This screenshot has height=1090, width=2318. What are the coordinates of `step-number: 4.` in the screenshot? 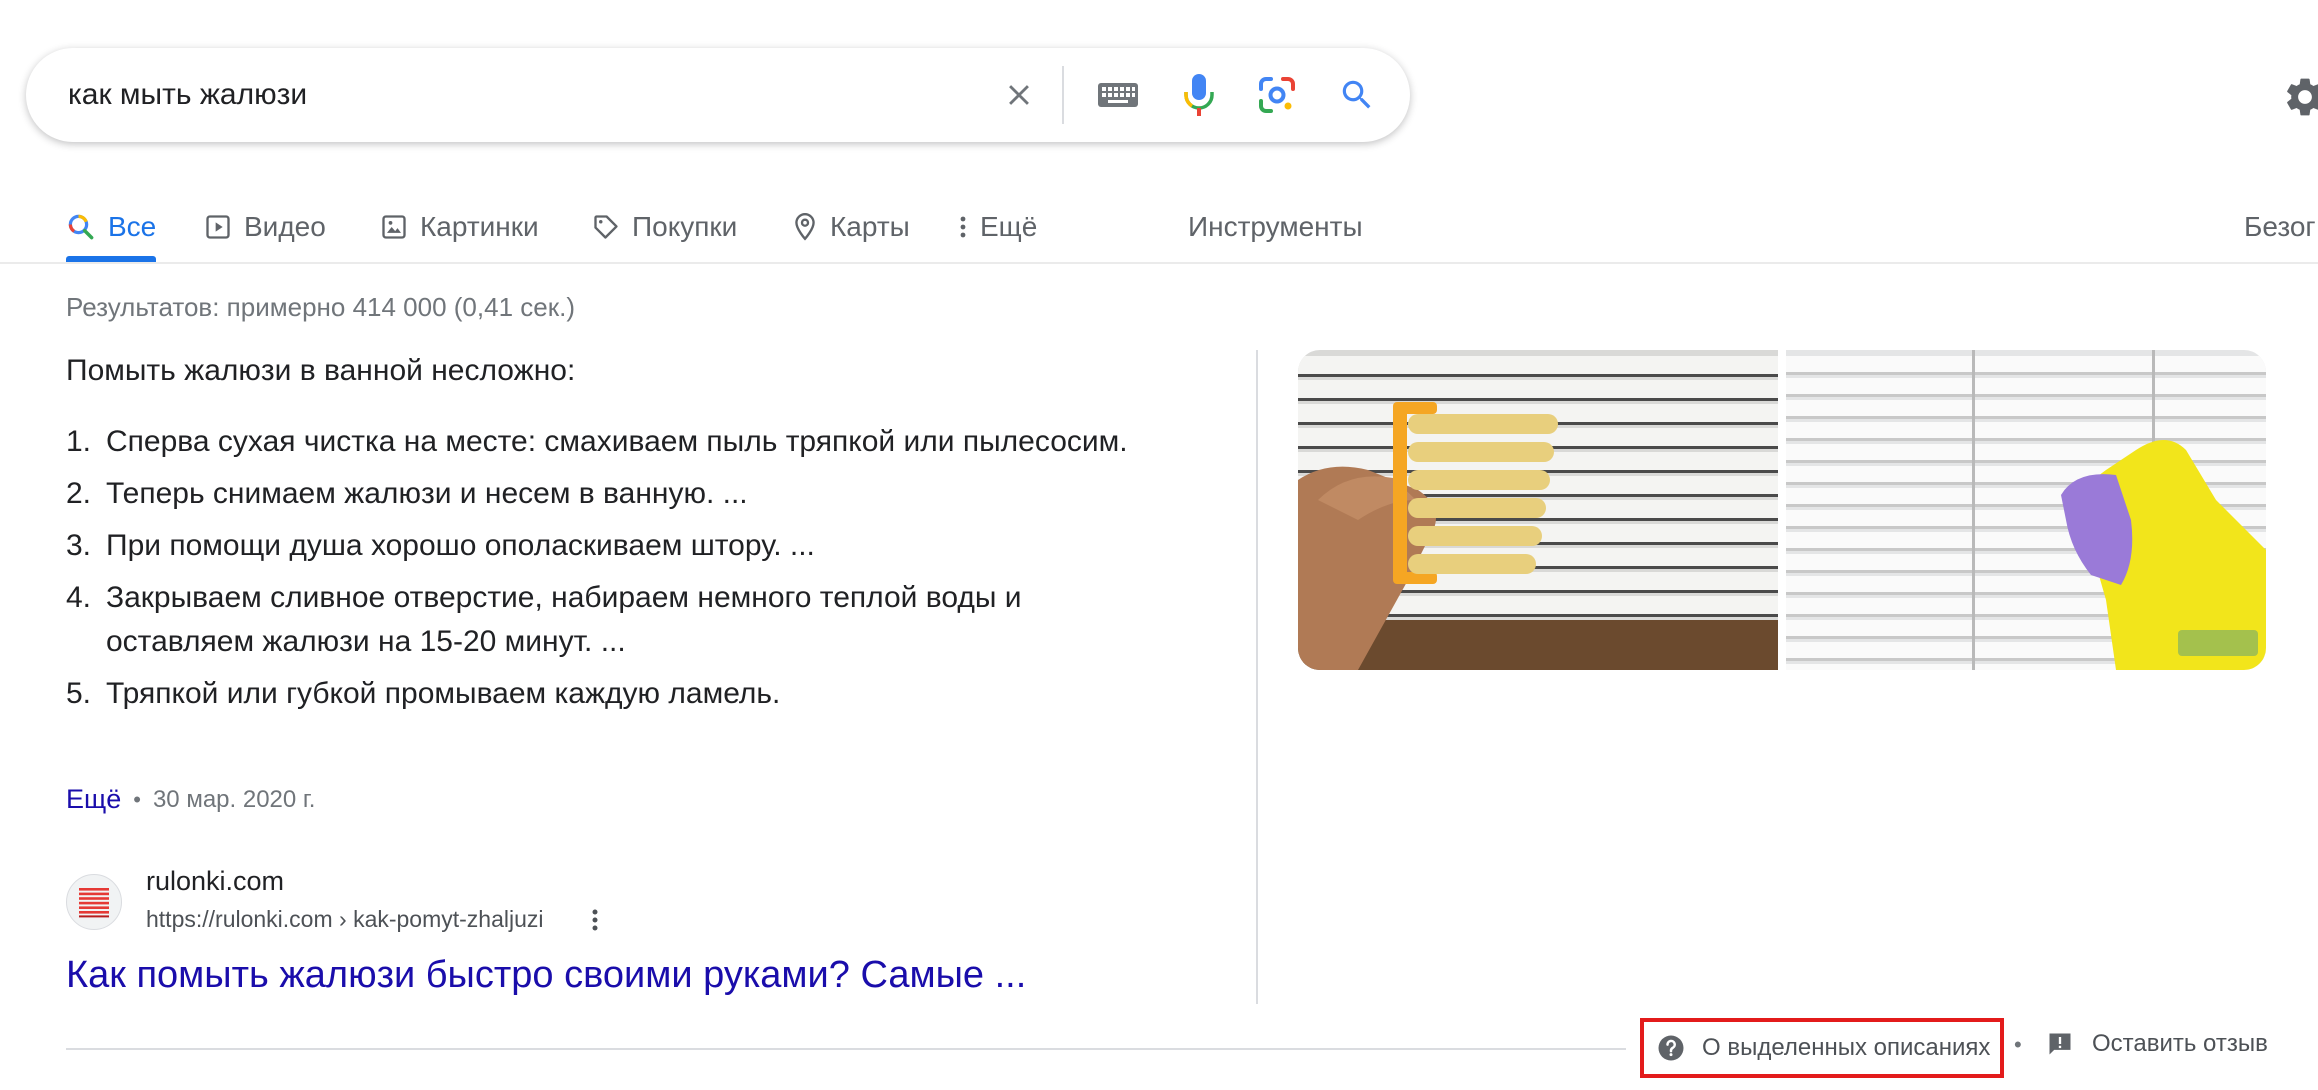 It's located at (79, 597).